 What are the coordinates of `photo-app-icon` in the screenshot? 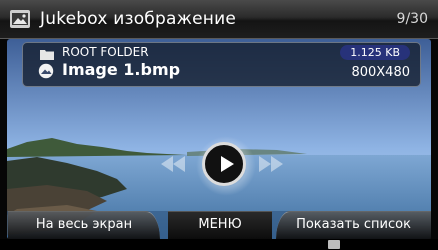 It's located at (20, 19).